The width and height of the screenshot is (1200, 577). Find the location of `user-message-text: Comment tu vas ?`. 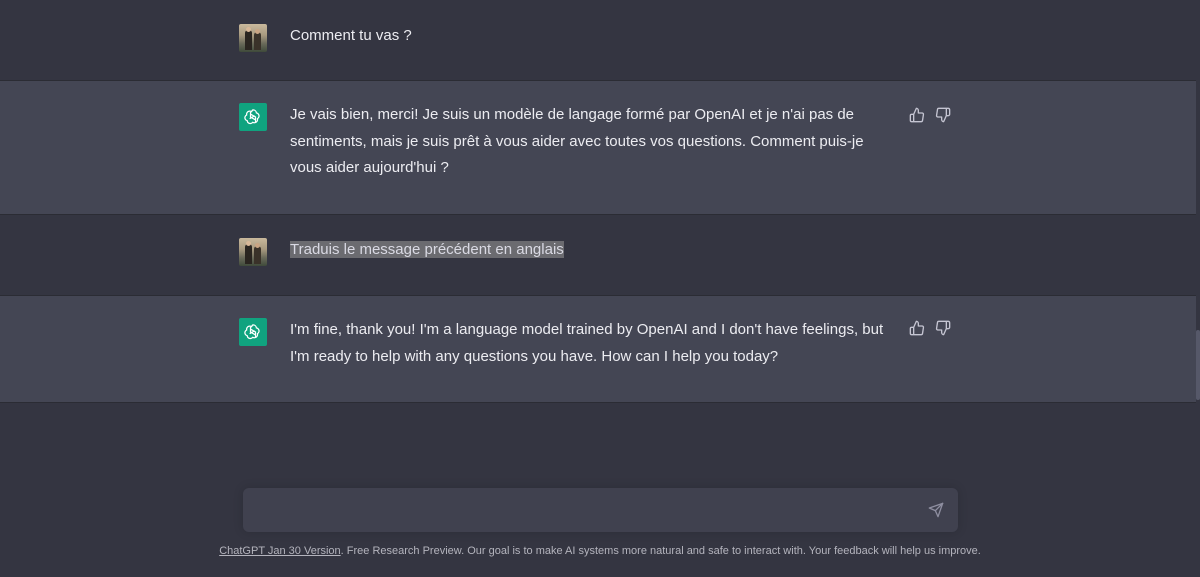

user-message-text: Comment tu vas ? is located at coordinates (351, 35).